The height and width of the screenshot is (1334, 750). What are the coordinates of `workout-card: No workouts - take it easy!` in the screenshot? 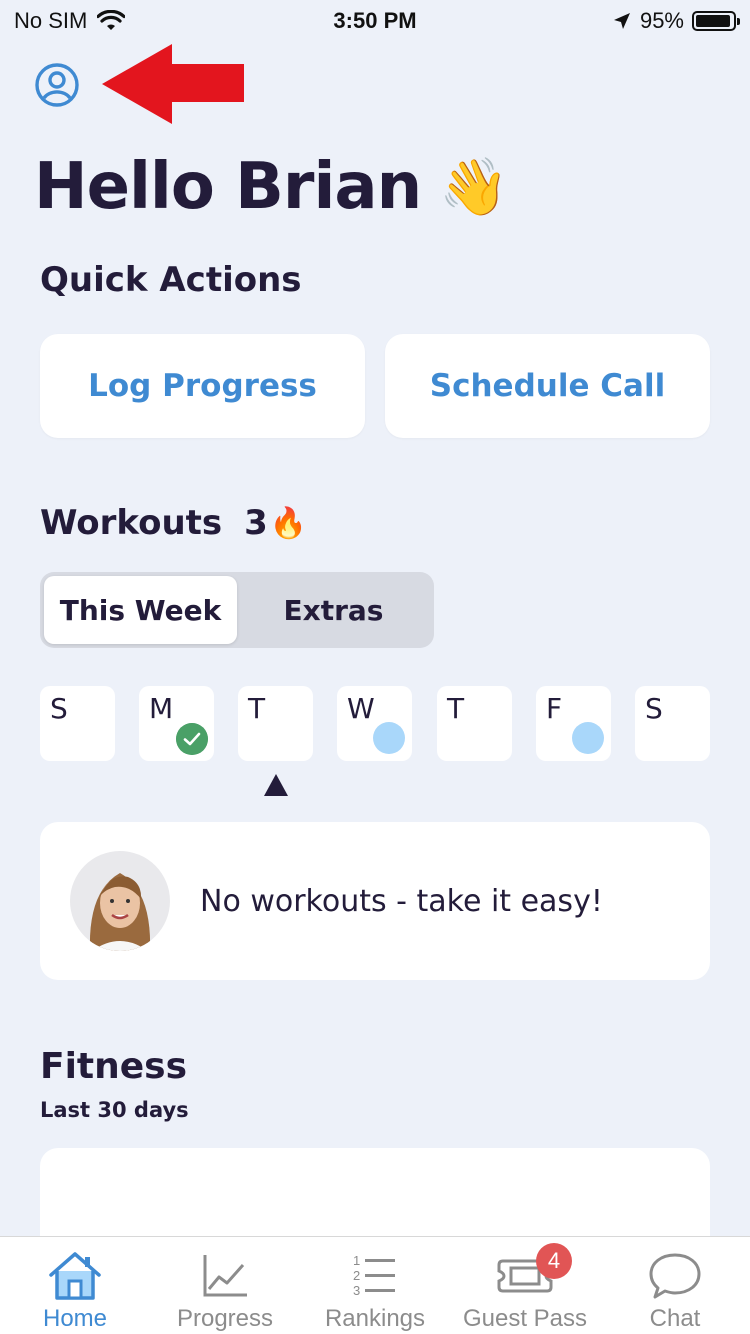 It's located at (375, 901).